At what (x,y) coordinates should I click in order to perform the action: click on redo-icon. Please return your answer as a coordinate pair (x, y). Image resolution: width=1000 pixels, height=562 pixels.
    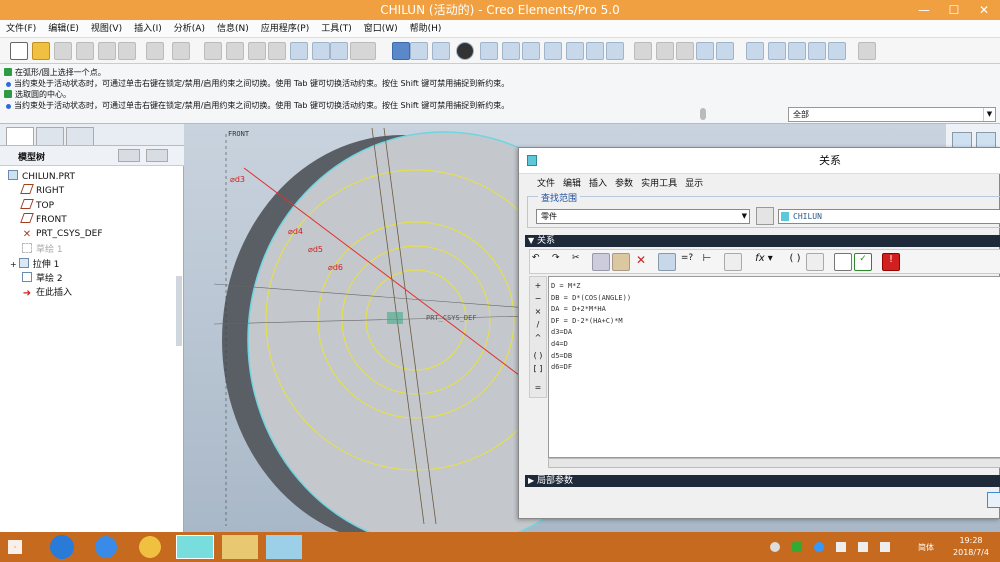
    Looking at the image, I should click on (181, 51).